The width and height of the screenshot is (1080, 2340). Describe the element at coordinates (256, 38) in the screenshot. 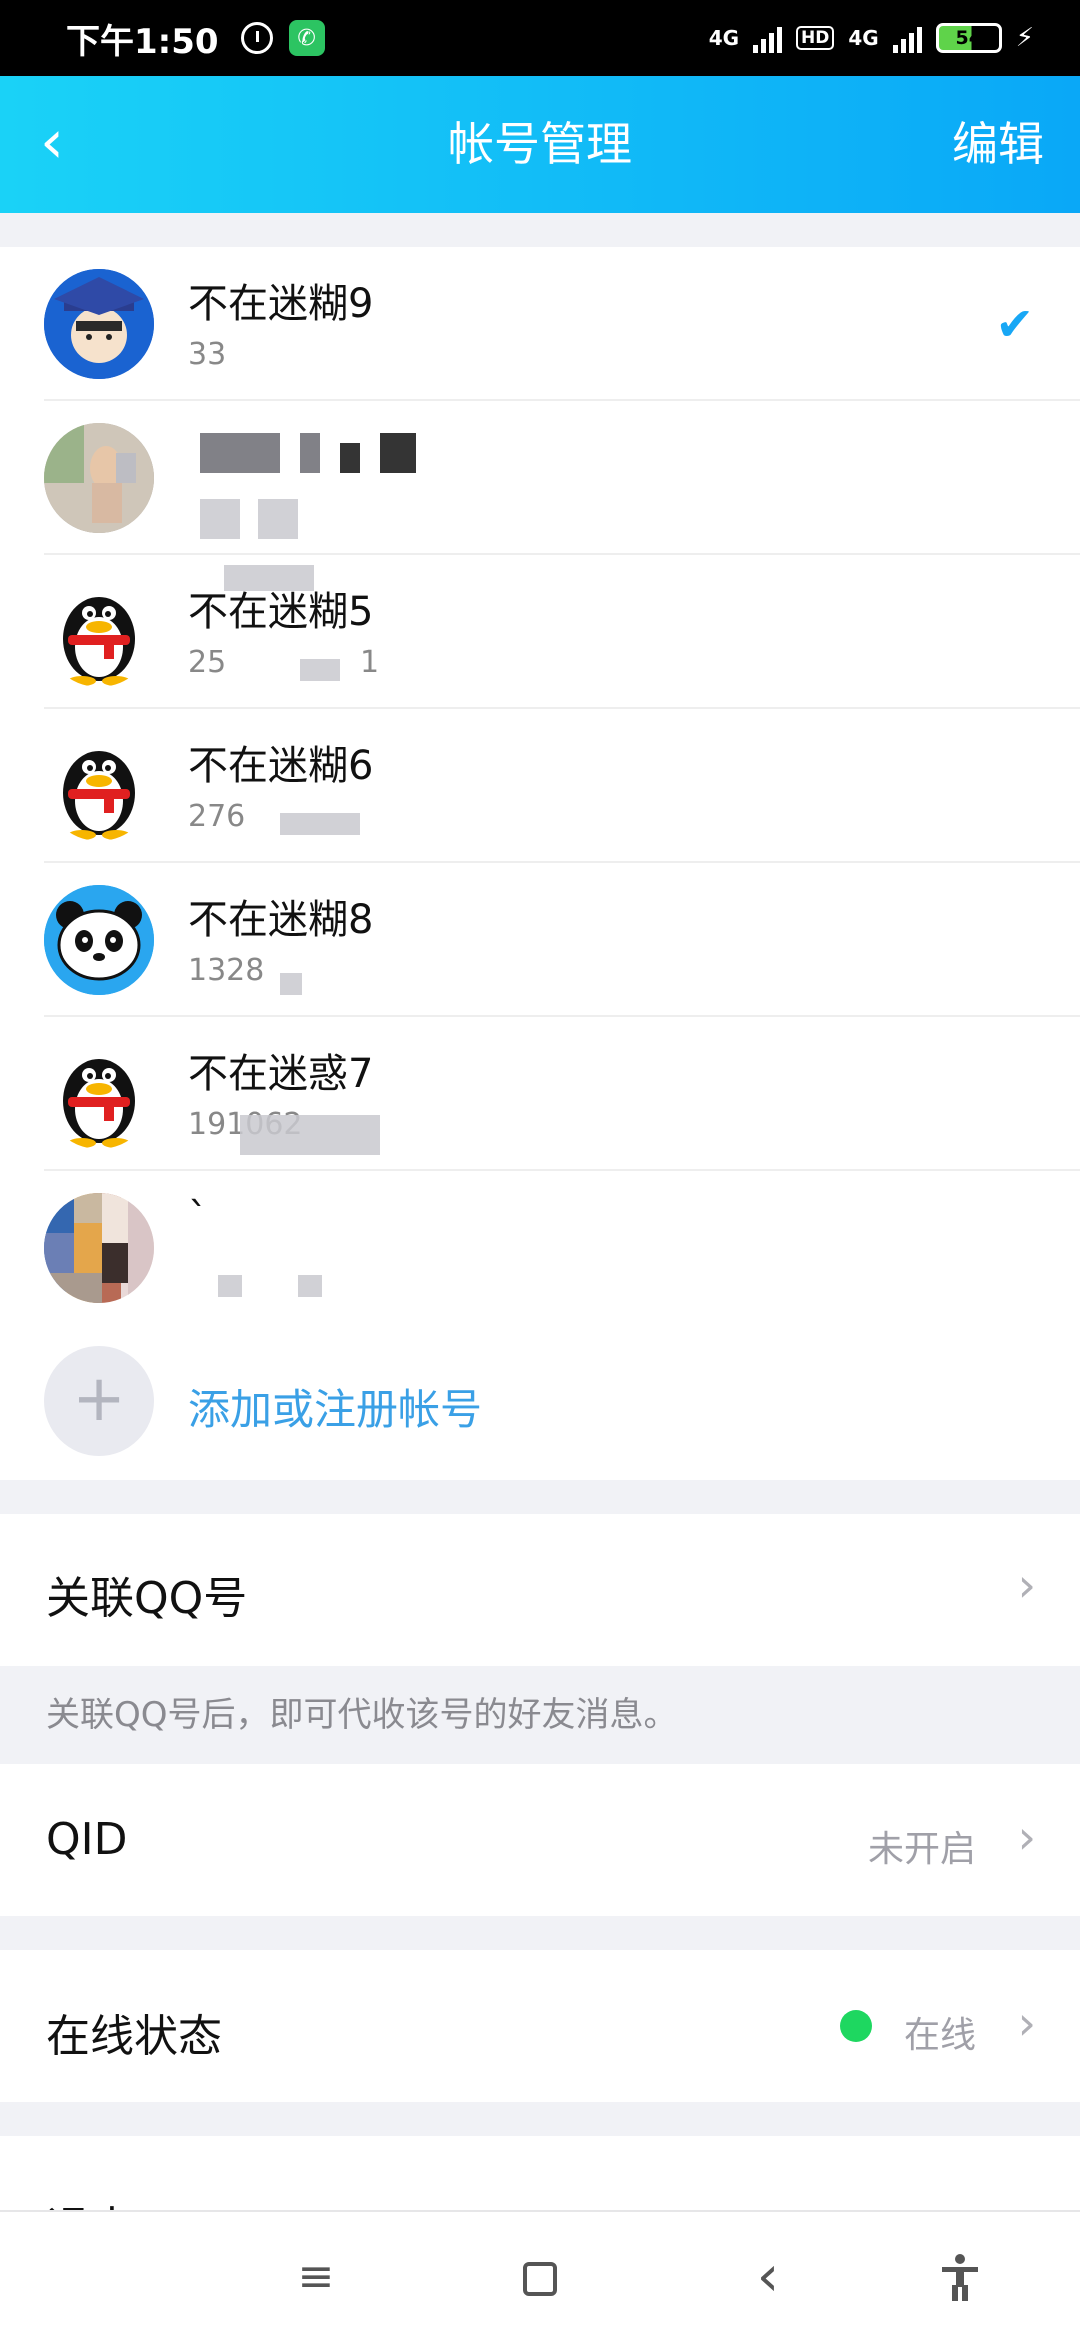

I see `alarm-icon` at that location.